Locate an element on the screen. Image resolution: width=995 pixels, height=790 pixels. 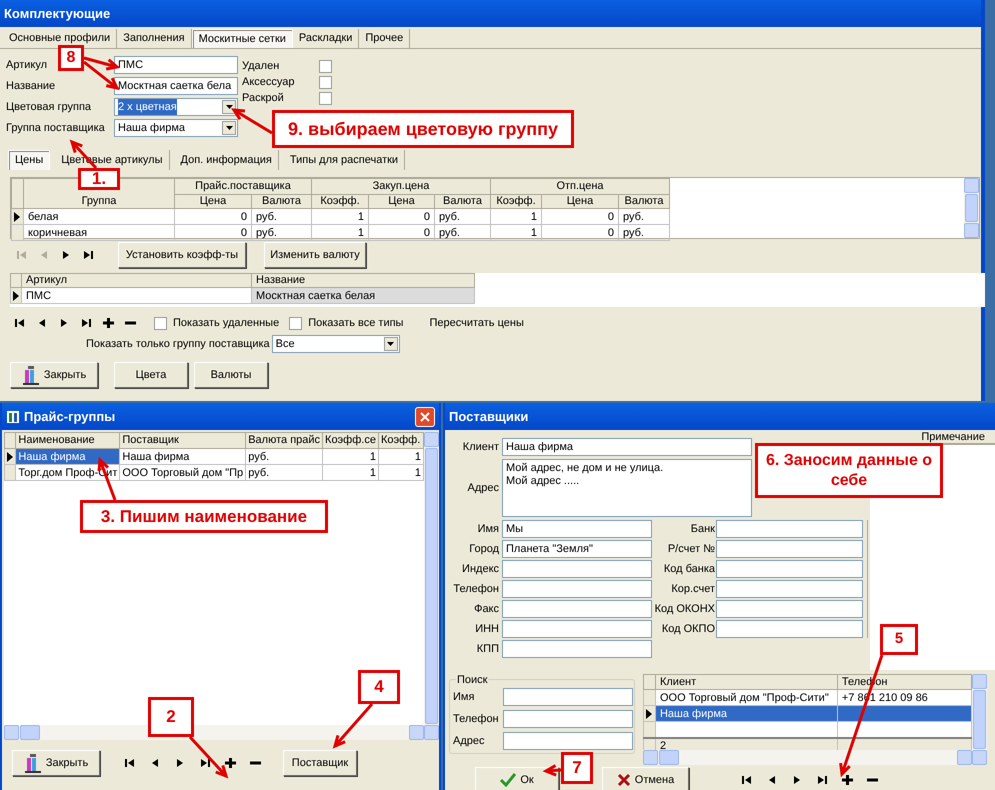
close-icon is located at coordinates (425, 417).